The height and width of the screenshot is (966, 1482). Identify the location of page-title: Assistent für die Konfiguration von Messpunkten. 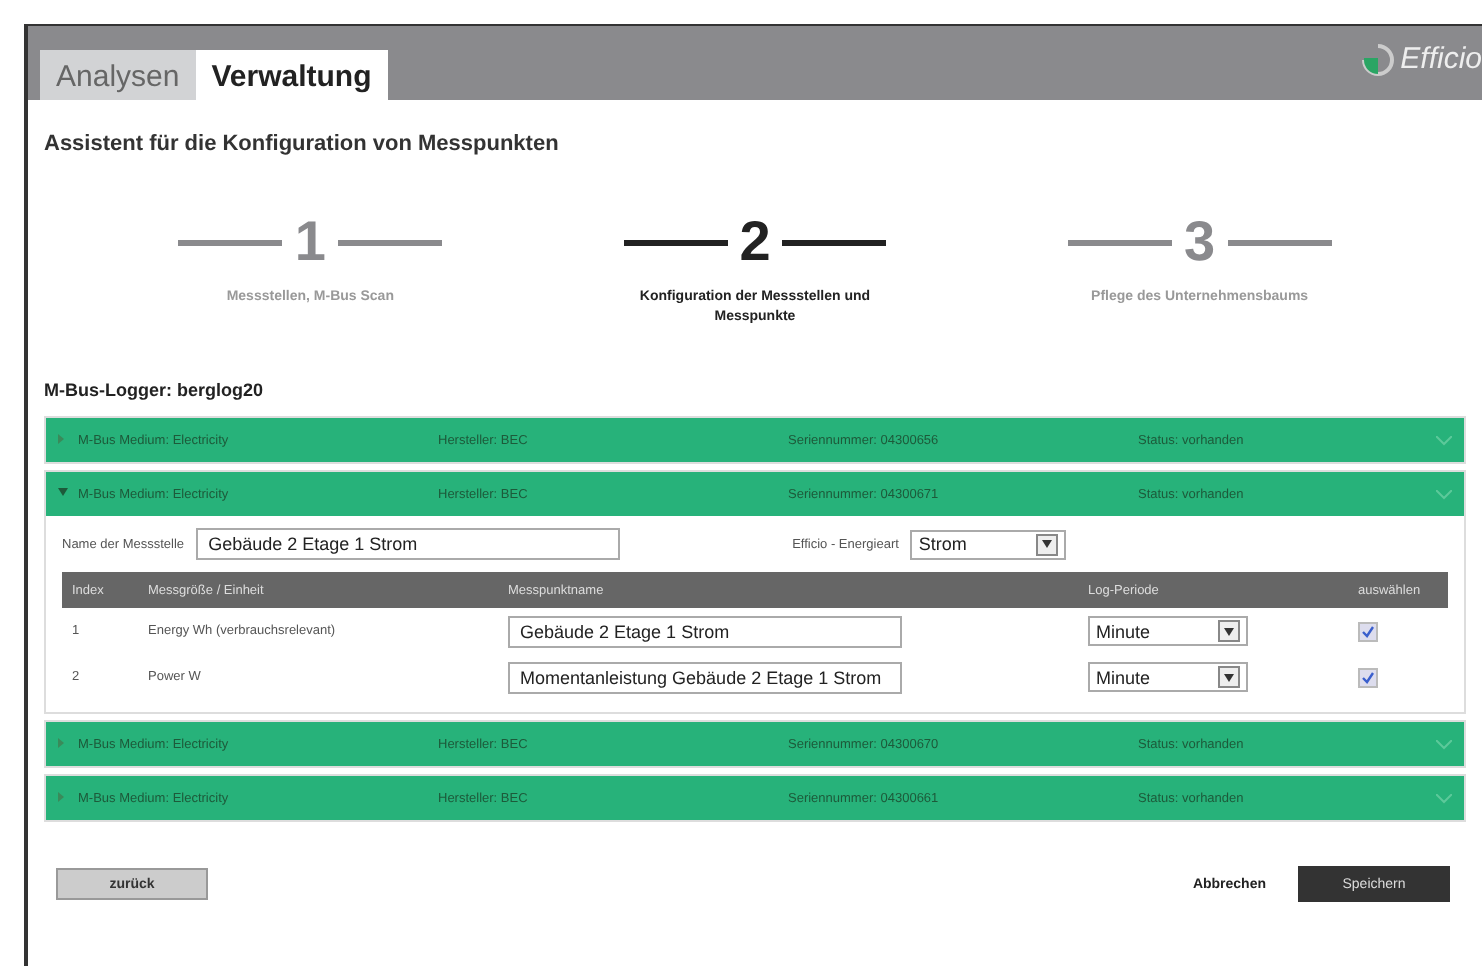
(302, 144).